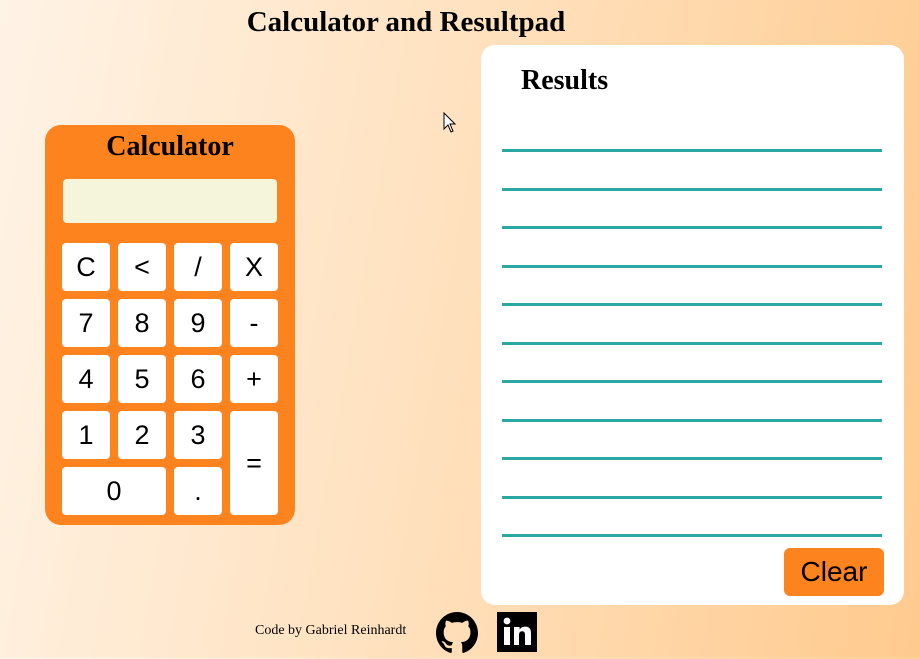 The height and width of the screenshot is (659, 919). What do you see at coordinates (565, 80) in the screenshot?
I see `results-title: Results` at bounding box center [565, 80].